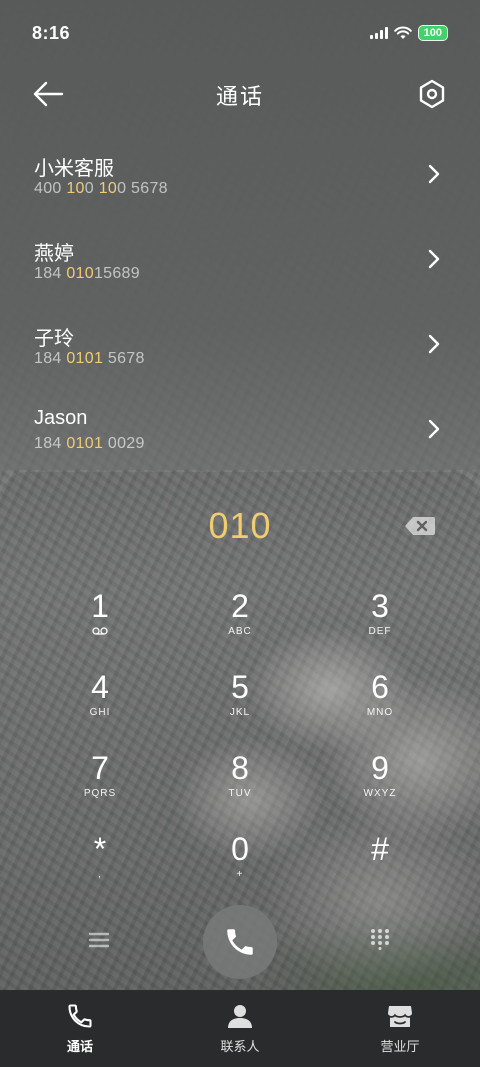  What do you see at coordinates (240, 1046) in the screenshot?
I see `nav-label: 联系人` at bounding box center [240, 1046].